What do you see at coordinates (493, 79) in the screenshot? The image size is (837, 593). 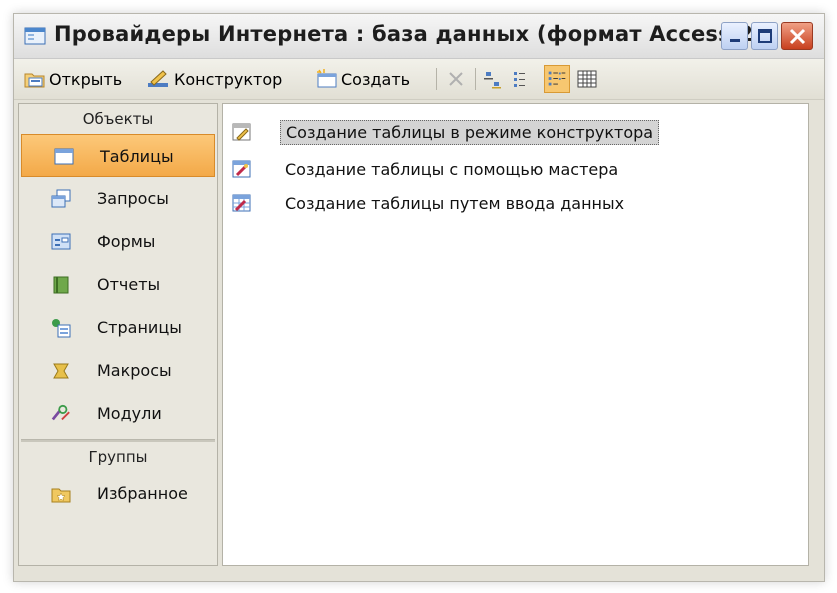 I see `large-icons-icon` at bounding box center [493, 79].